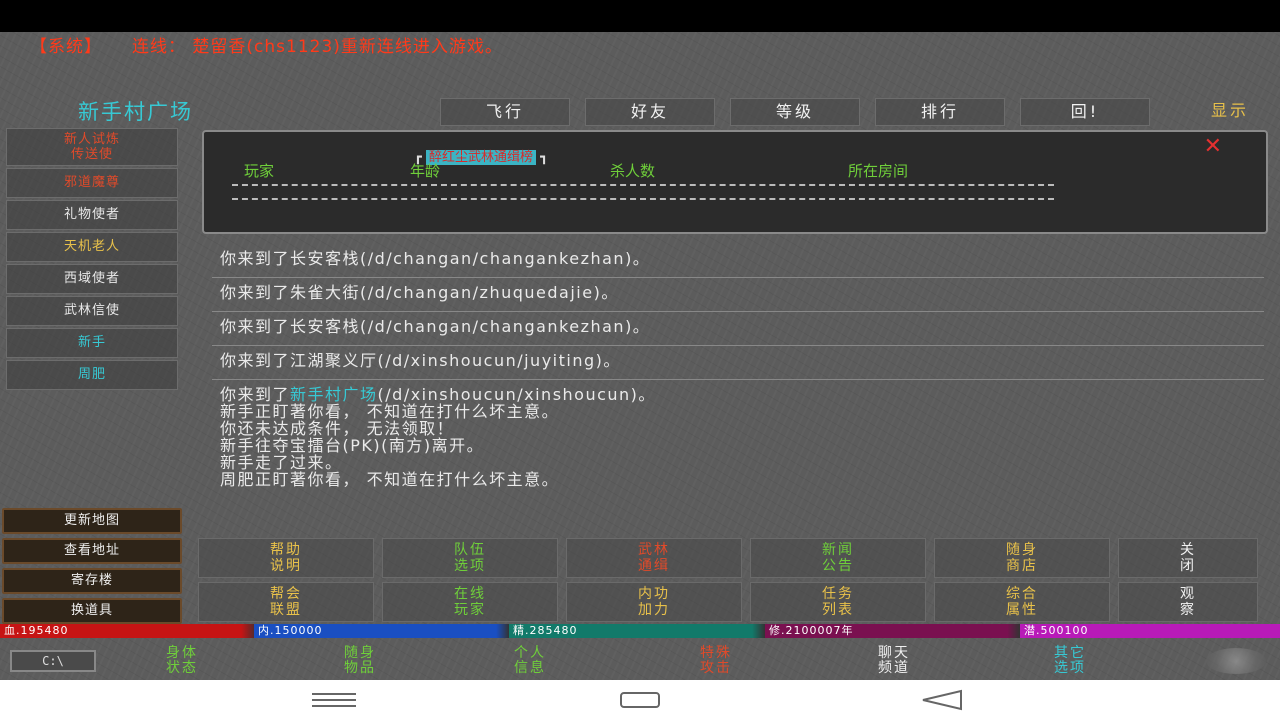  What do you see at coordinates (633, 171) in the screenshot?
I see `column-kills: 杀人数` at bounding box center [633, 171].